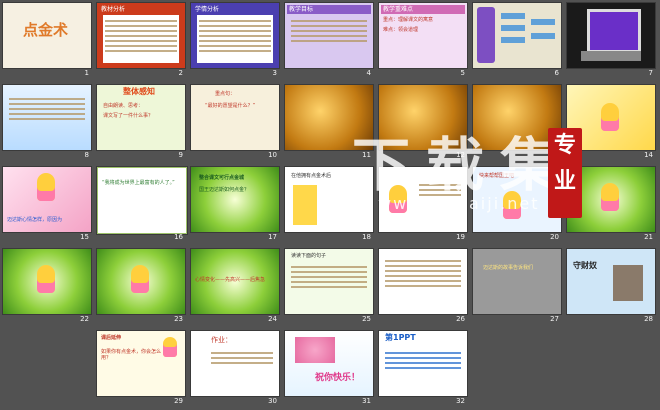  What do you see at coordinates (141, 363) in the screenshot?
I see `slide-29-preview: 课后延伸 如果你有点金术，你会怎么用？` at bounding box center [141, 363].